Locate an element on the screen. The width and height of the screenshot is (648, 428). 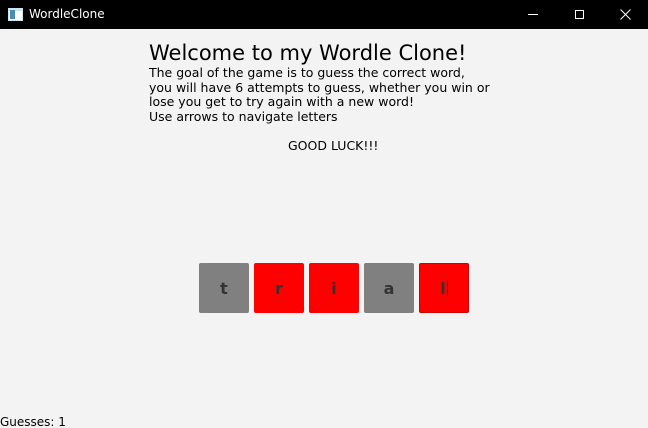
title-bar: WordleClone is located at coordinates (324, 14).